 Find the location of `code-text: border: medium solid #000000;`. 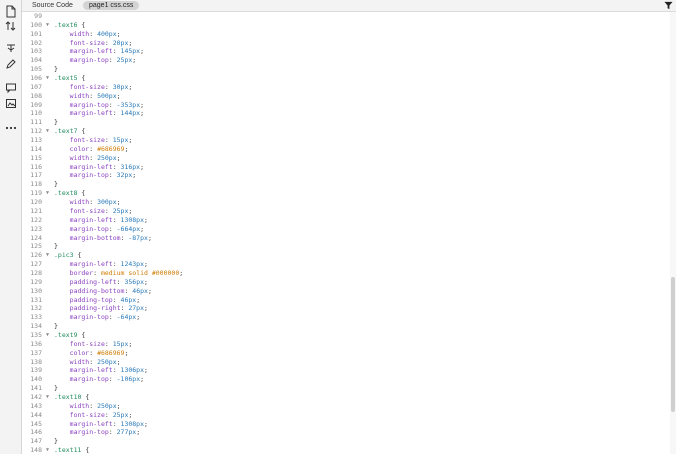

code-text: border: medium solid #000000; is located at coordinates (119, 273).